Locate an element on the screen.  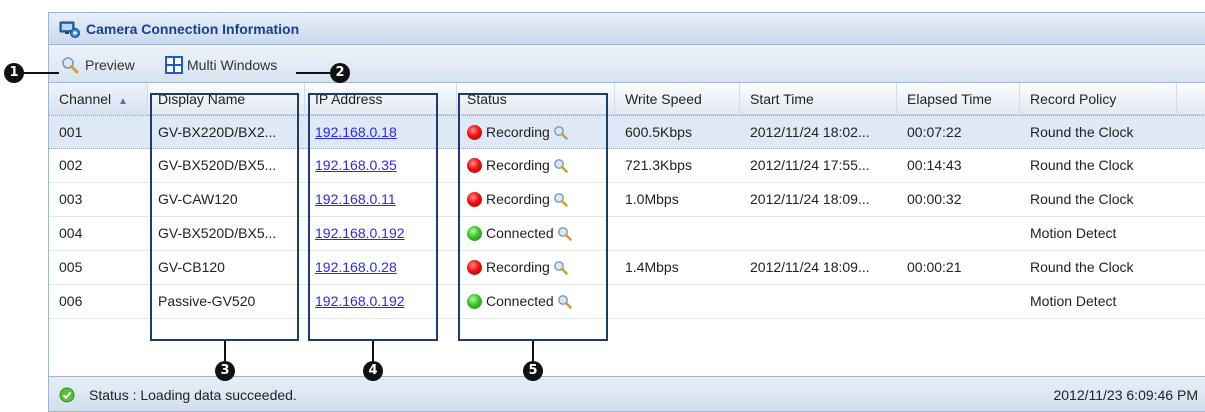
cell-channel: 002 is located at coordinates (71, 165).